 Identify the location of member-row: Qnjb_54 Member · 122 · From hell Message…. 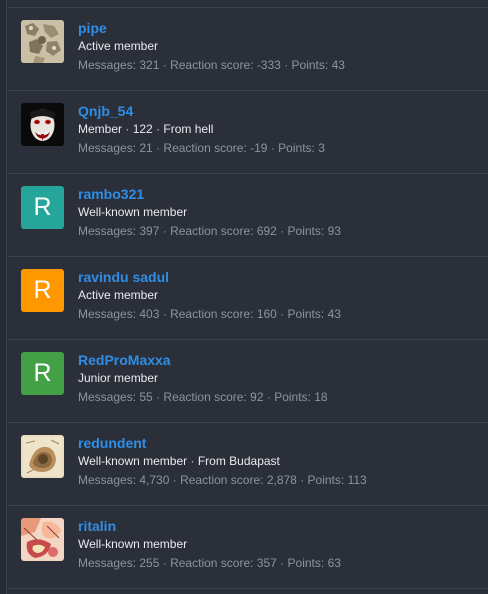
(247, 132).